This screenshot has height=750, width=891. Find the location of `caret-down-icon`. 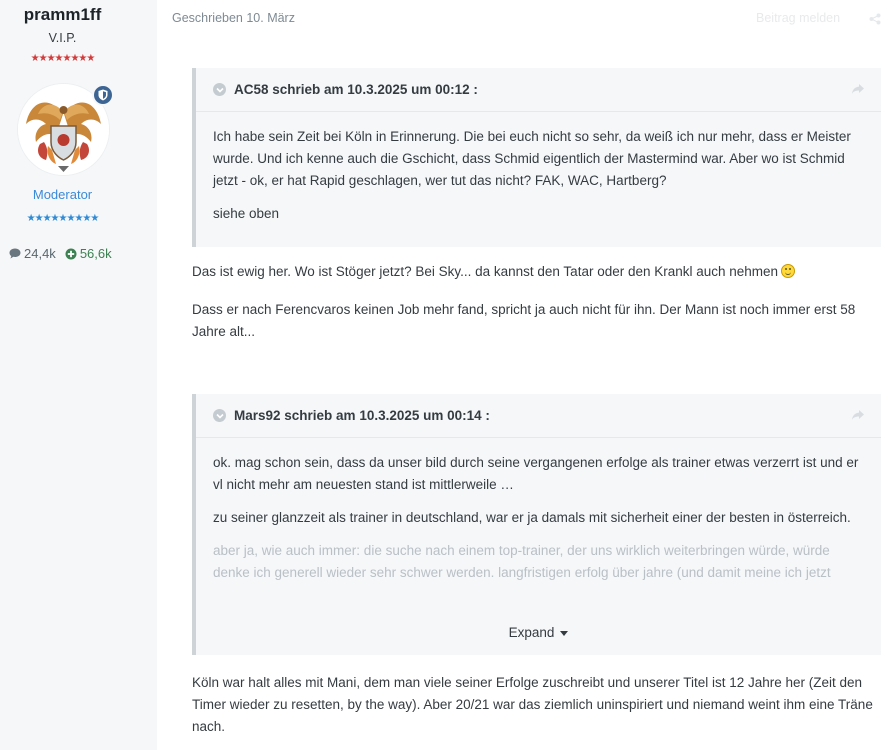

caret-down-icon is located at coordinates (564, 633).